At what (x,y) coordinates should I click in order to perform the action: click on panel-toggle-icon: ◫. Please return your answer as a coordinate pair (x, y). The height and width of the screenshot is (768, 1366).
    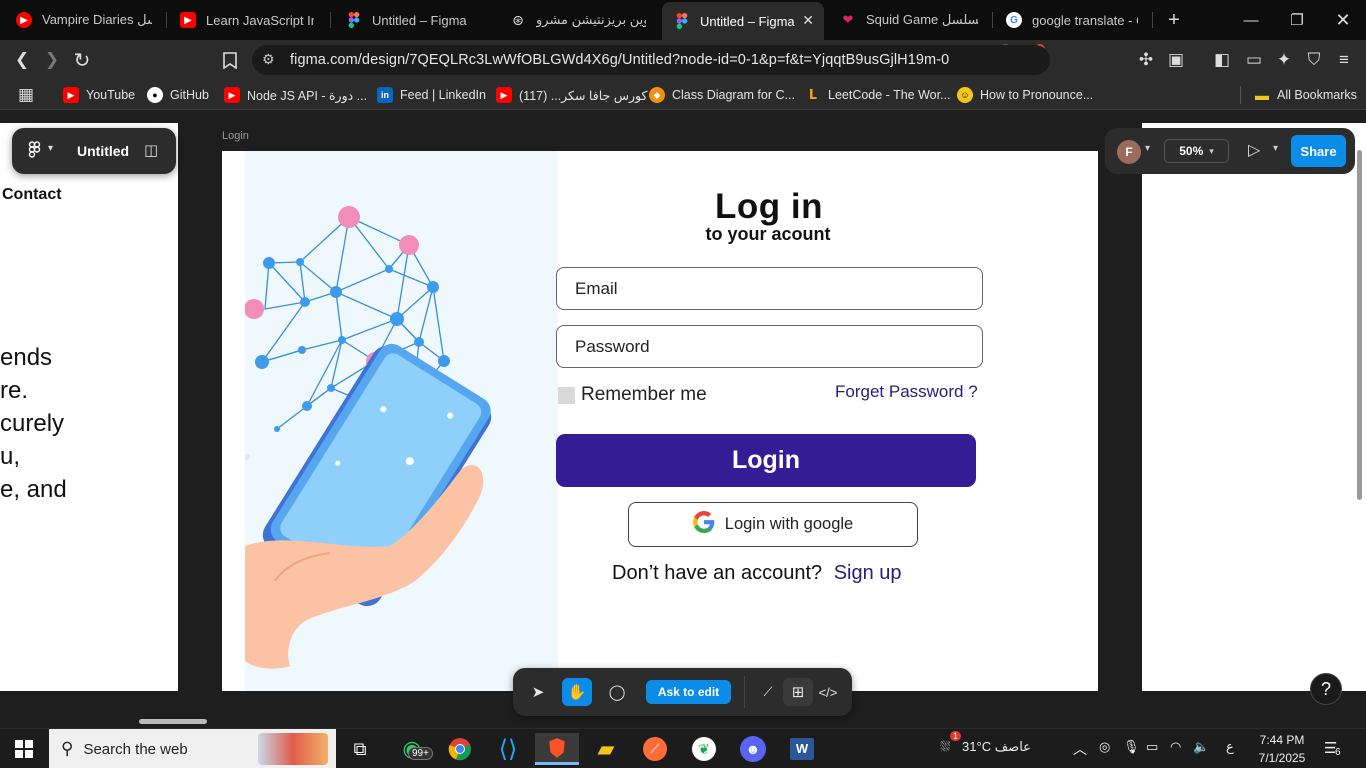
    Looking at the image, I should click on (151, 150).